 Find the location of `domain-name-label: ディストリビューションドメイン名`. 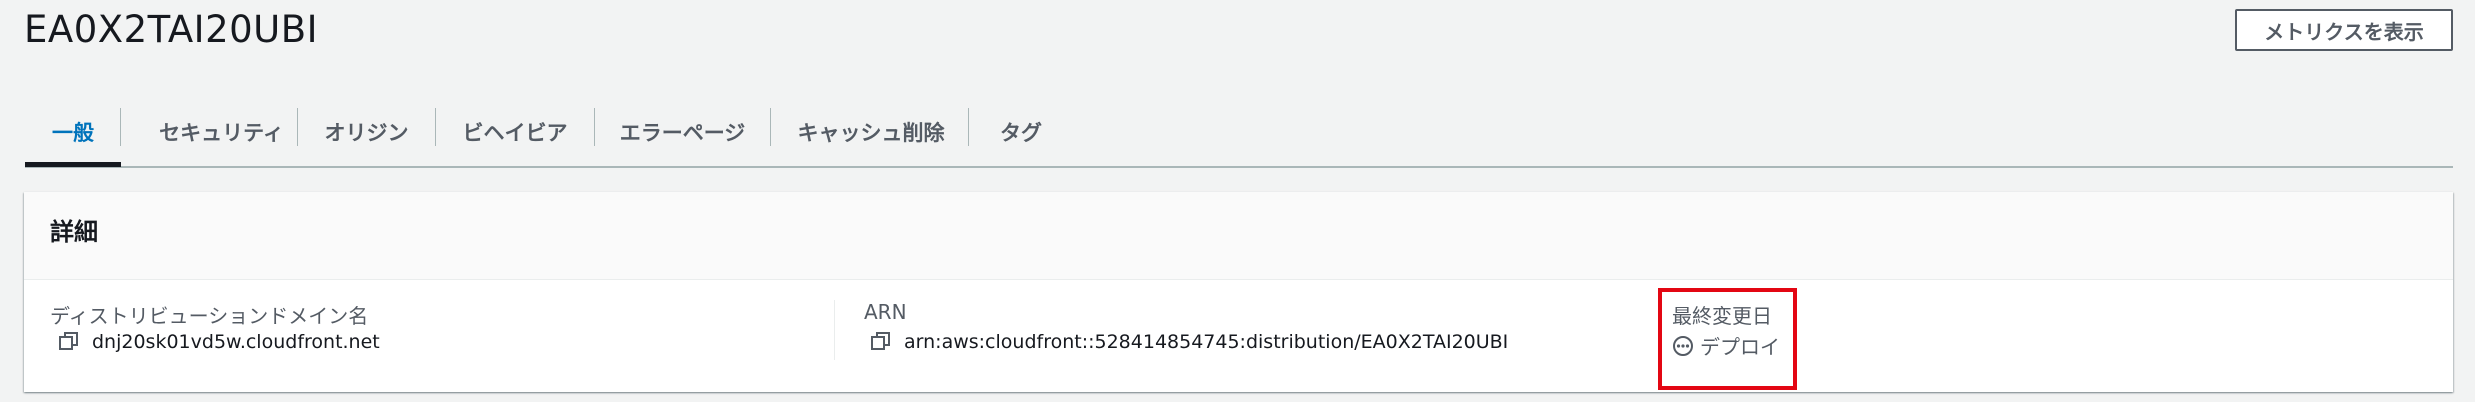

domain-name-label: ディストリビューションドメイン名 is located at coordinates (209, 316).